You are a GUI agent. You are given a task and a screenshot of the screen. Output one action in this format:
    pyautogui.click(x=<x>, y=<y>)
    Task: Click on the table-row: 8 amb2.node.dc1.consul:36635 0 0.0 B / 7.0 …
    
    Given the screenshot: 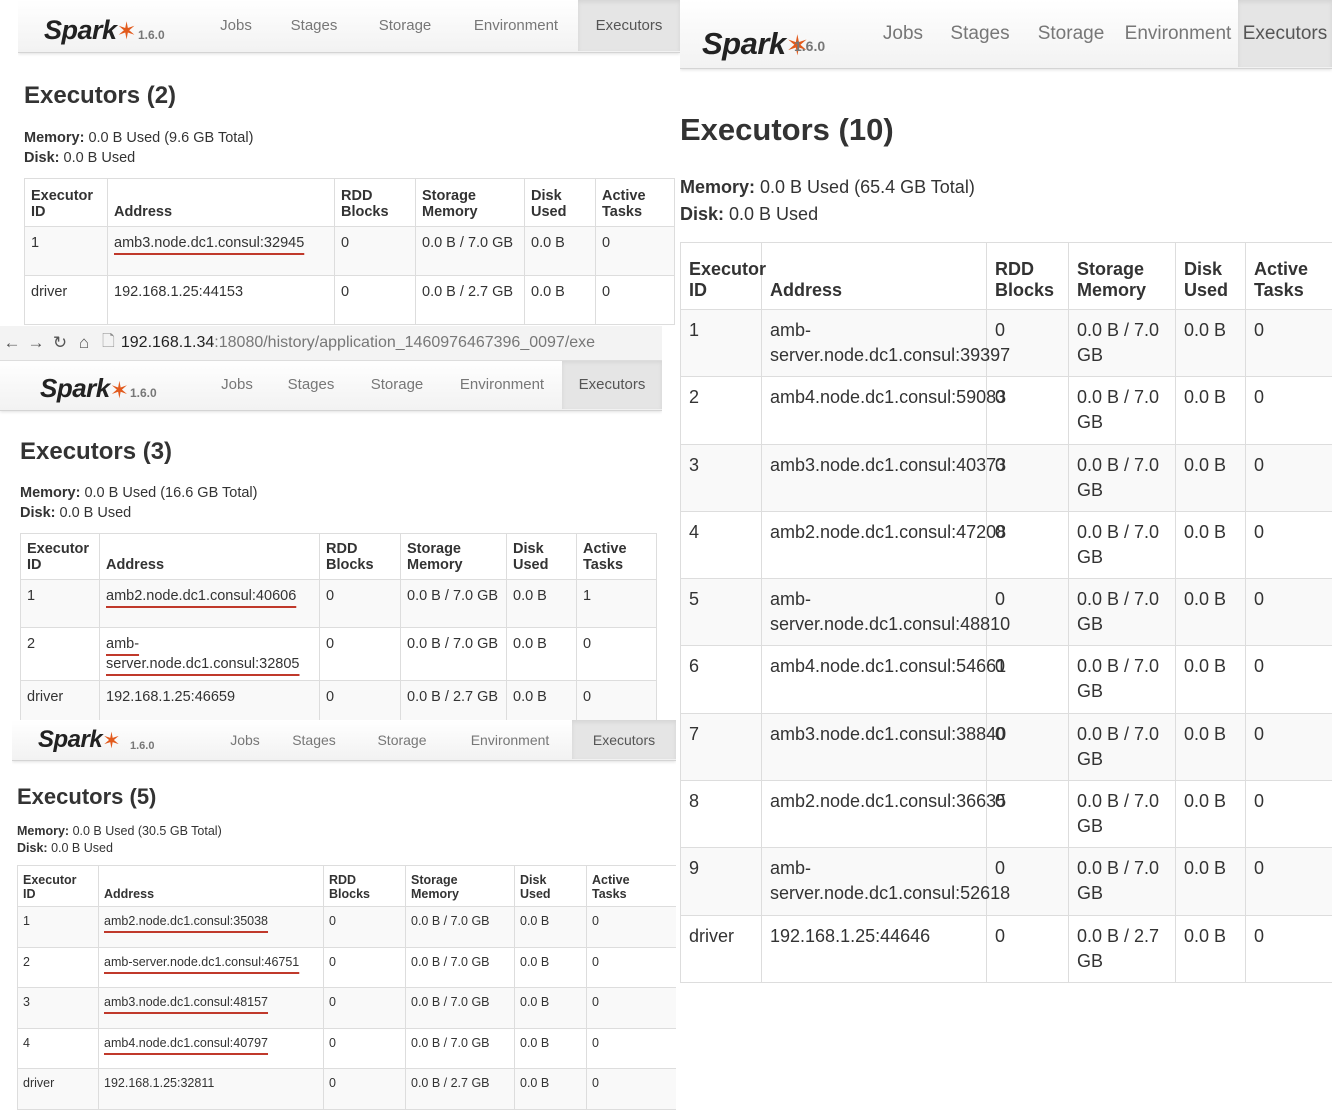 What is the action you would take?
    pyautogui.click(x=1006, y=814)
    